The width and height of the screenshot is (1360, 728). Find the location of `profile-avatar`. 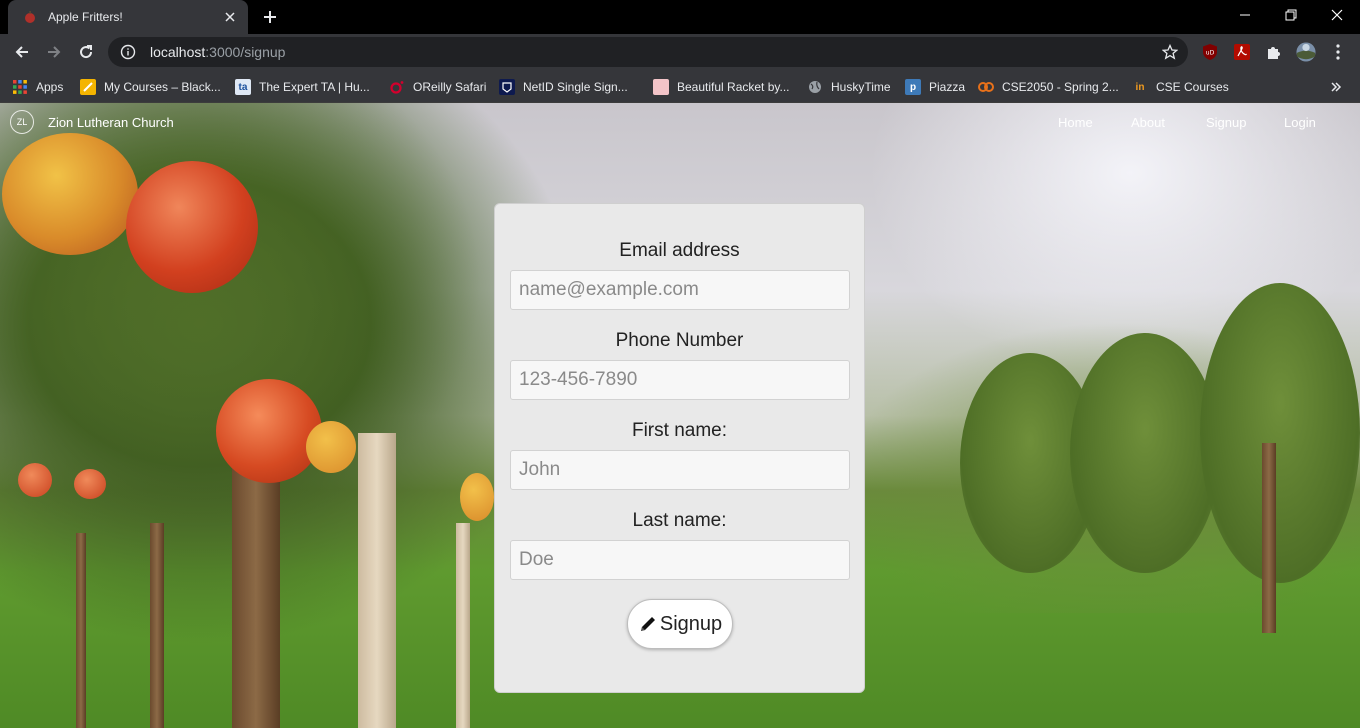

profile-avatar is located at coordinates (1306, 52).